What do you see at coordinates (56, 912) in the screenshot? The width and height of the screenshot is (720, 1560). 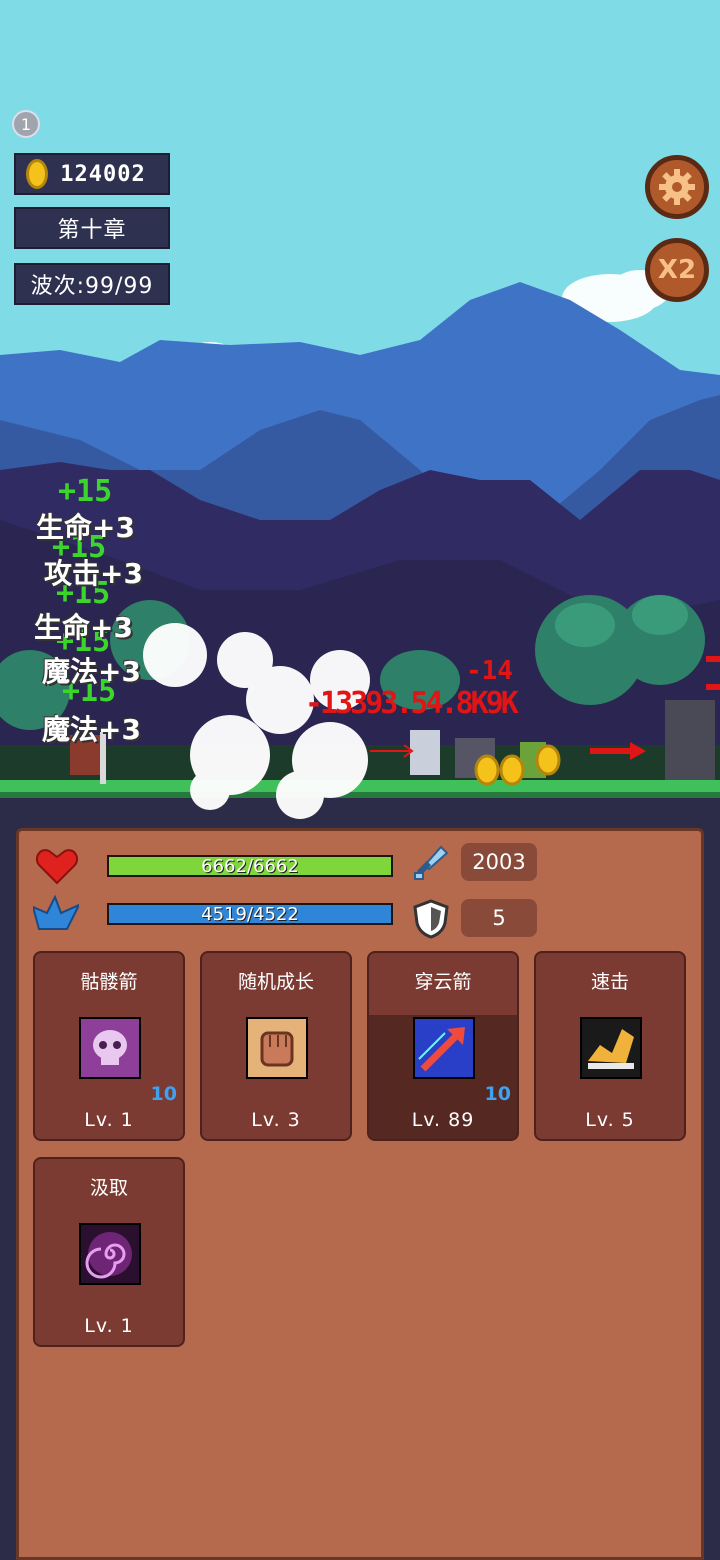 I see `mana-icon` at bounding box center [56, 912].